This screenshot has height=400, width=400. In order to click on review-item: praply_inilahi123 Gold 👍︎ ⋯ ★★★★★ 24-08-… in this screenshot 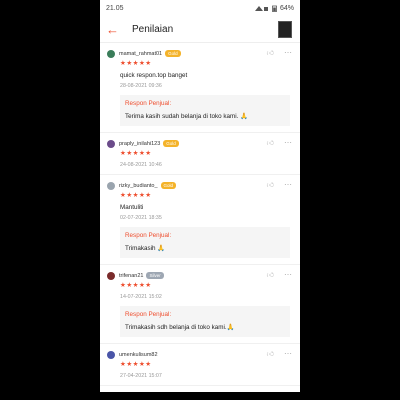, I will do `click(200, 154)`.